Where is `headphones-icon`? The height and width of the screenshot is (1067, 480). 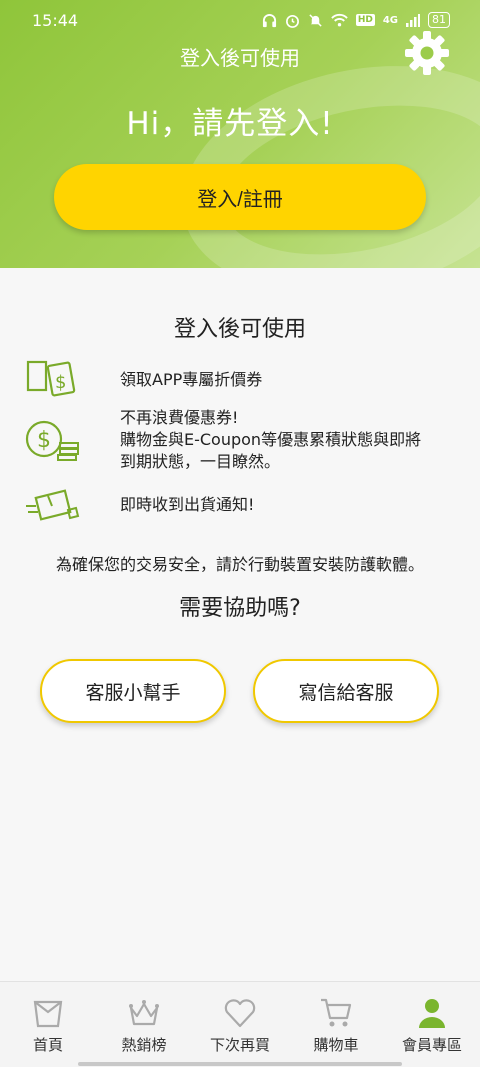
headphones-icon is located at coordinates (269, 20).